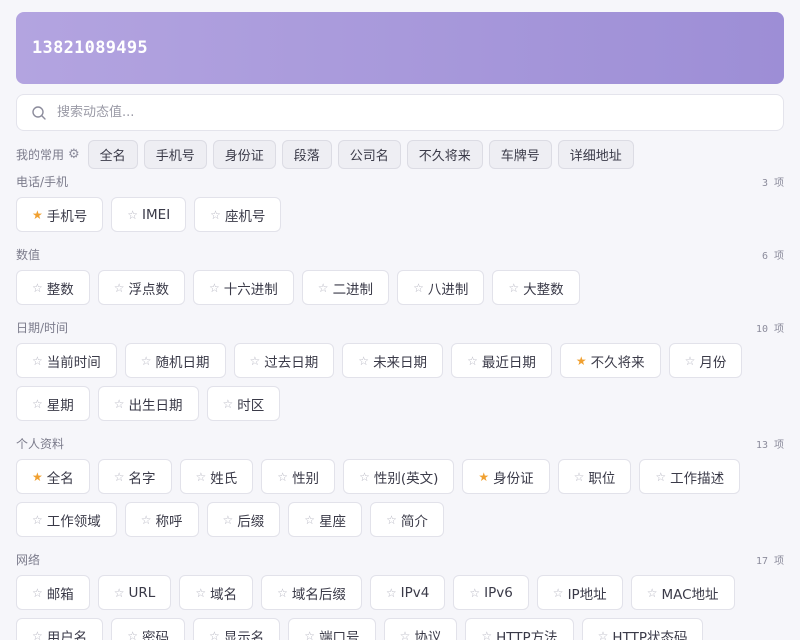 Image resolution: width=800 pixels, height=640 pixels. What do you see at coordinates (444, 154) in the screenshot?
I see `favorite-chip: 不久将来` at bounding box center [444, 154].